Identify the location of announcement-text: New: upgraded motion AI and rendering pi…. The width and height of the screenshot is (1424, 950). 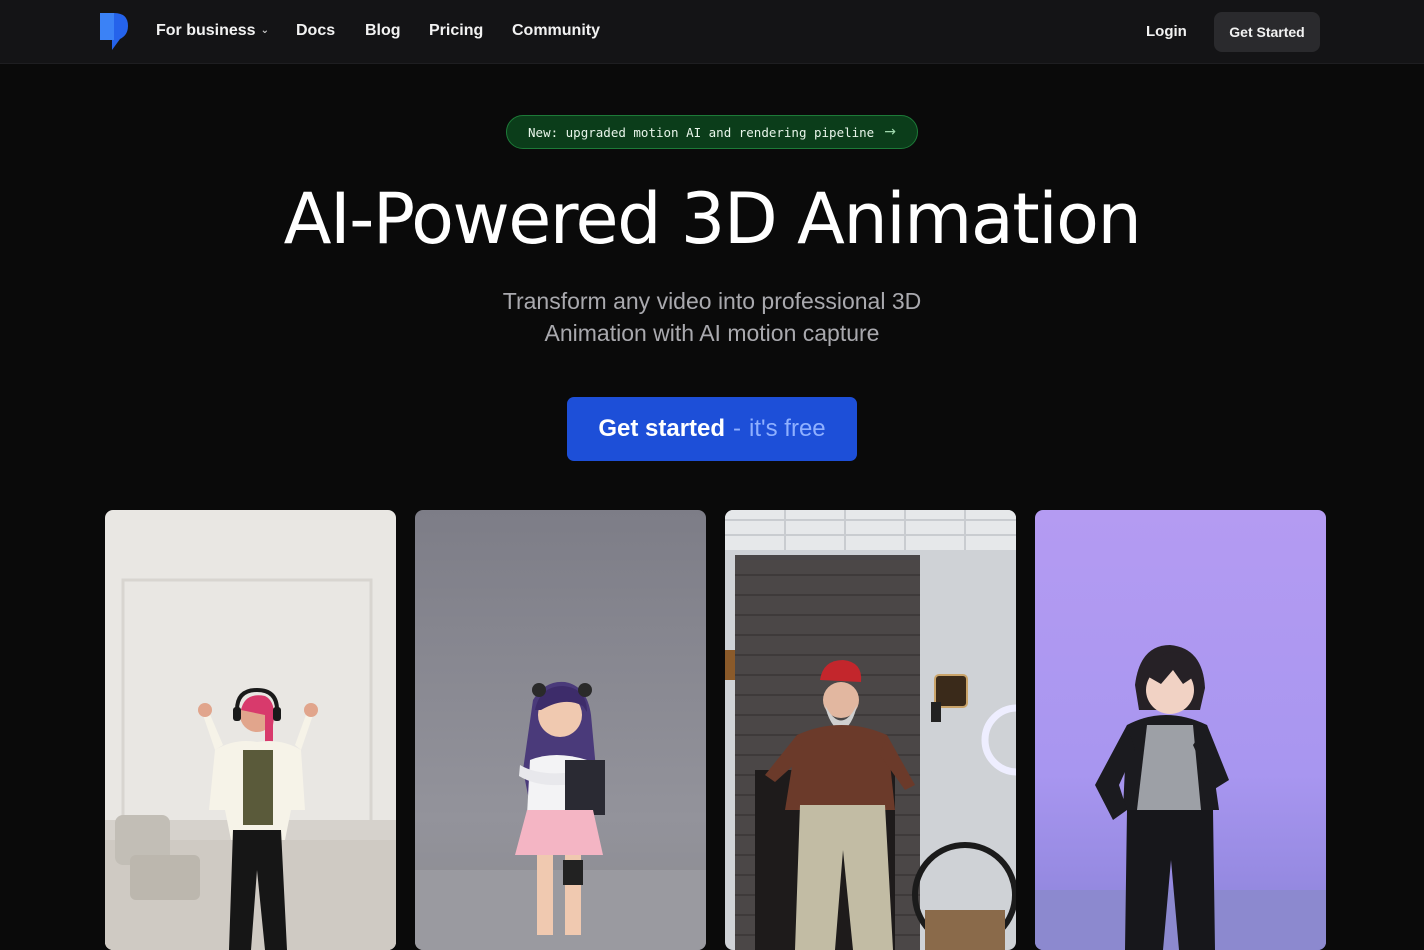
(701, 132).